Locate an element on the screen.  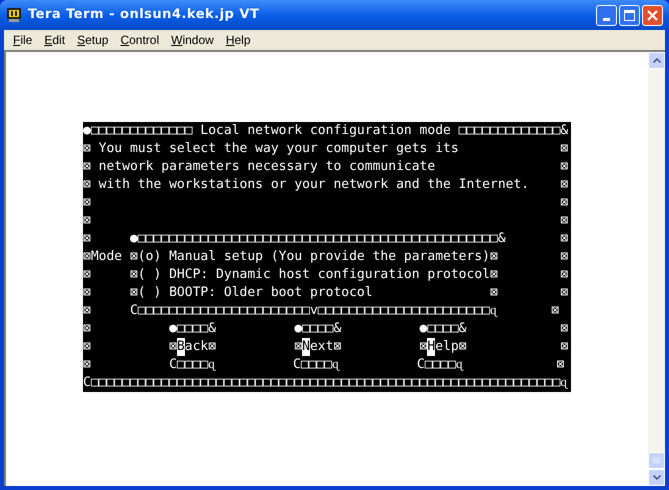
maximize-button is located at coordinates (629, 15).